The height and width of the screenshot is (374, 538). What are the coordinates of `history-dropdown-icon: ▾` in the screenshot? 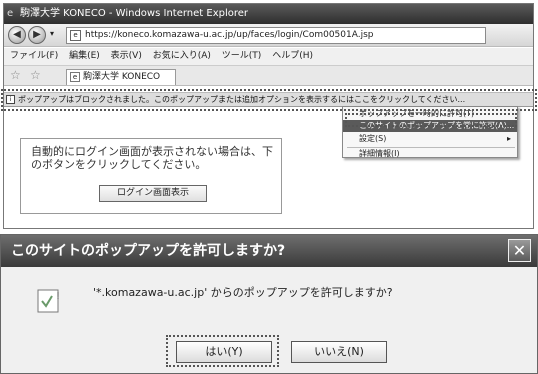 It's located at (52, 33).